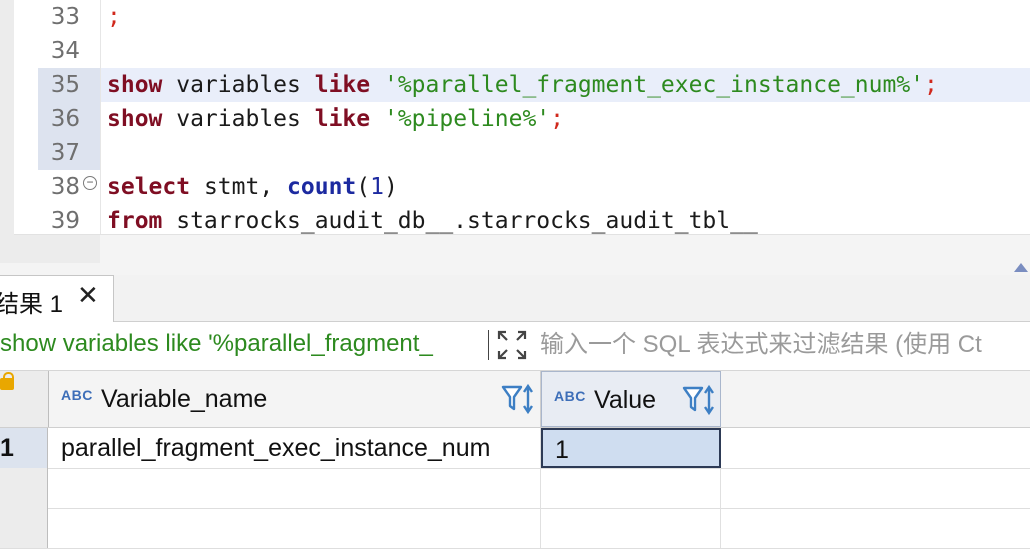  I want to click on filter-input, so click(785, 345).